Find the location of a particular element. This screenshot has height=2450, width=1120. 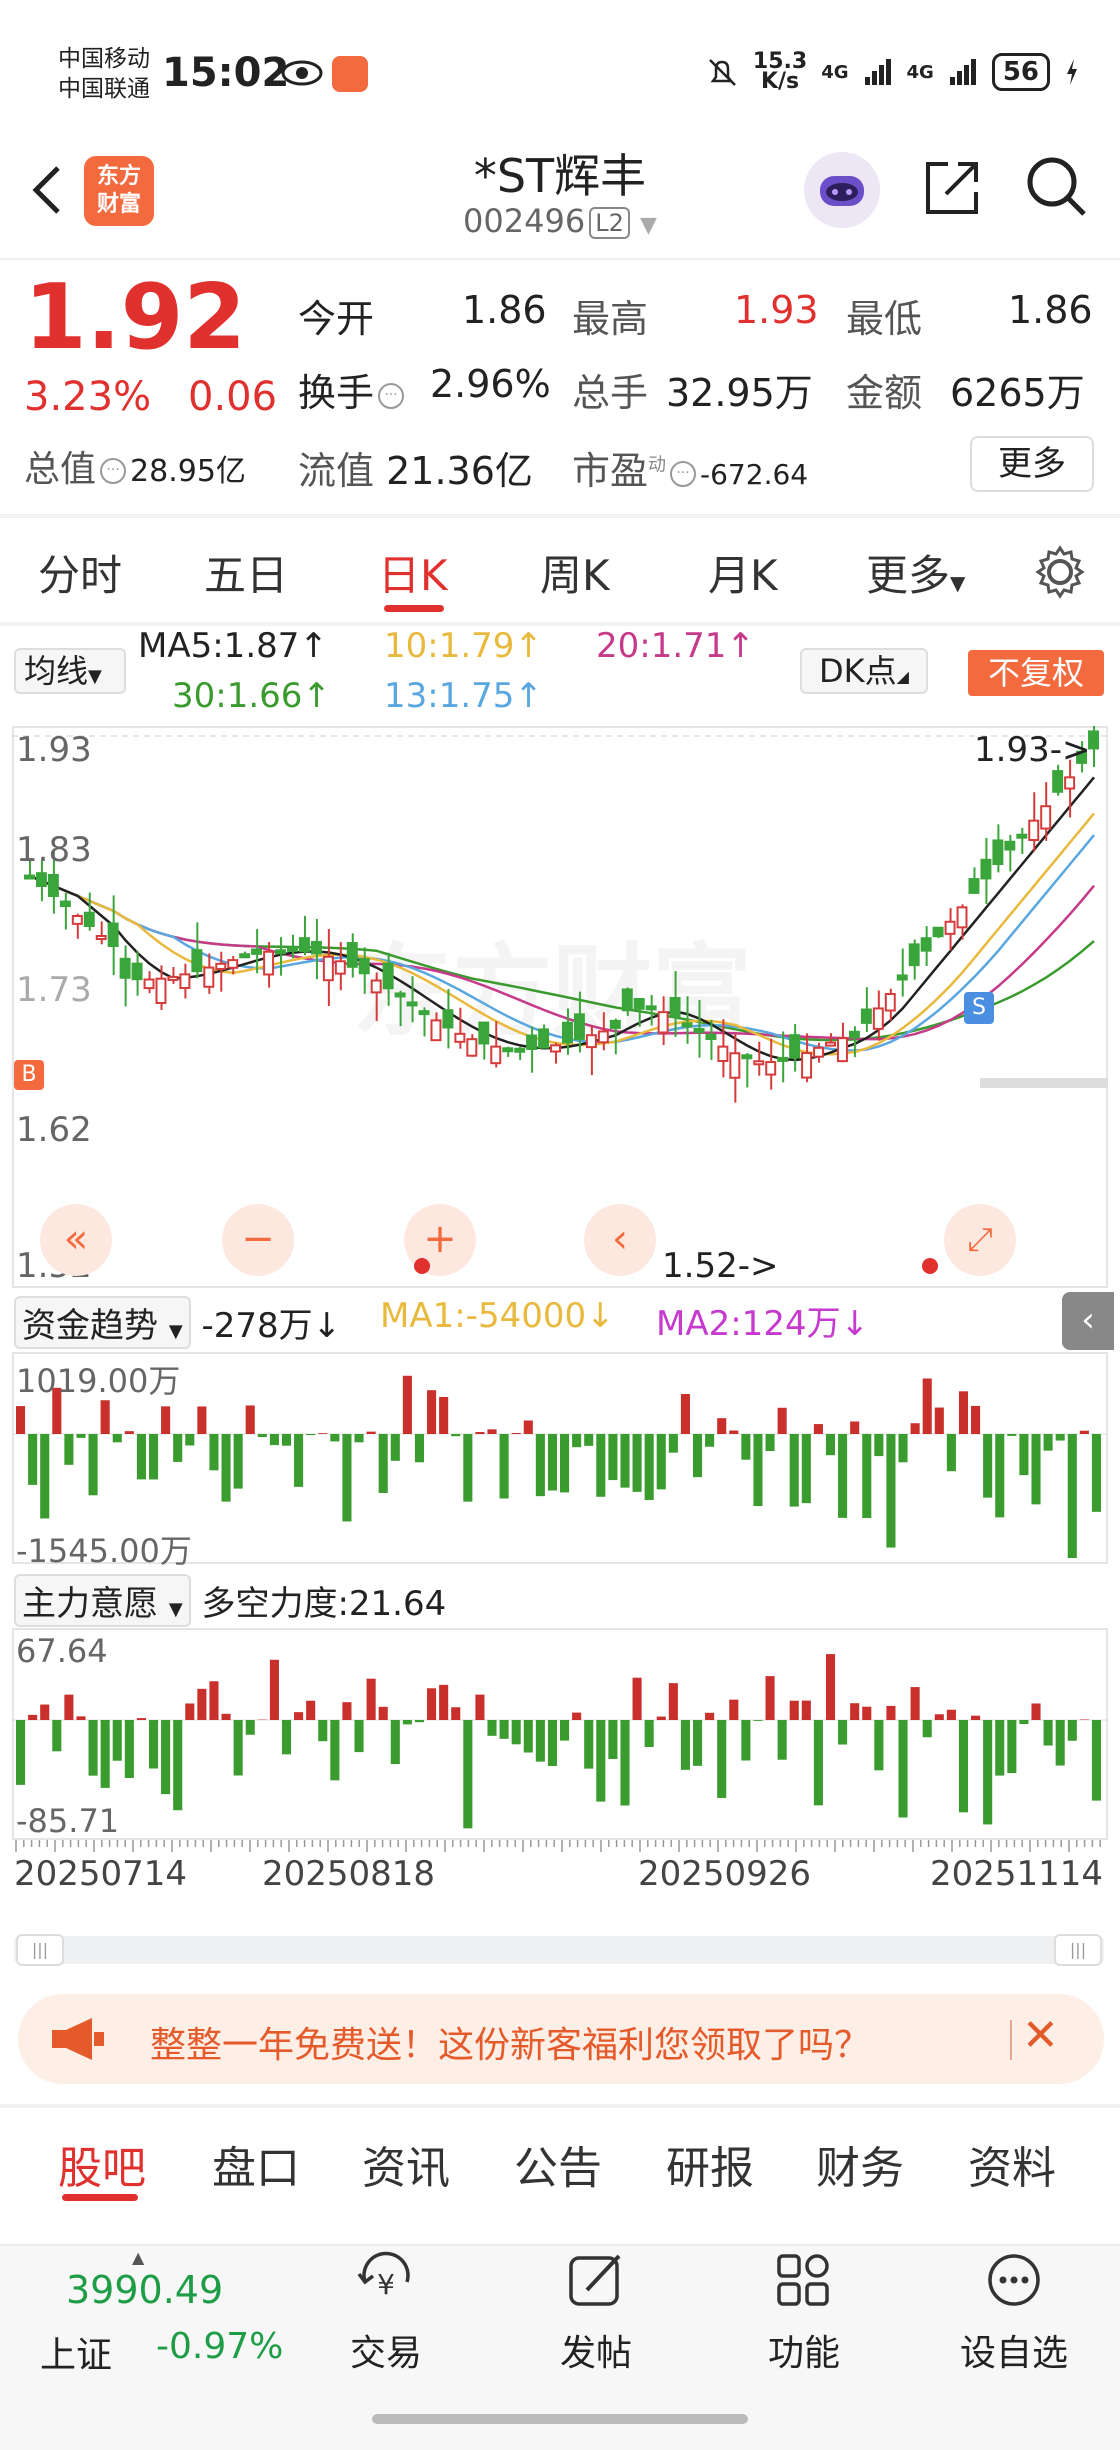

tab-finance: 财务 is located at coordinates (860, 2164).